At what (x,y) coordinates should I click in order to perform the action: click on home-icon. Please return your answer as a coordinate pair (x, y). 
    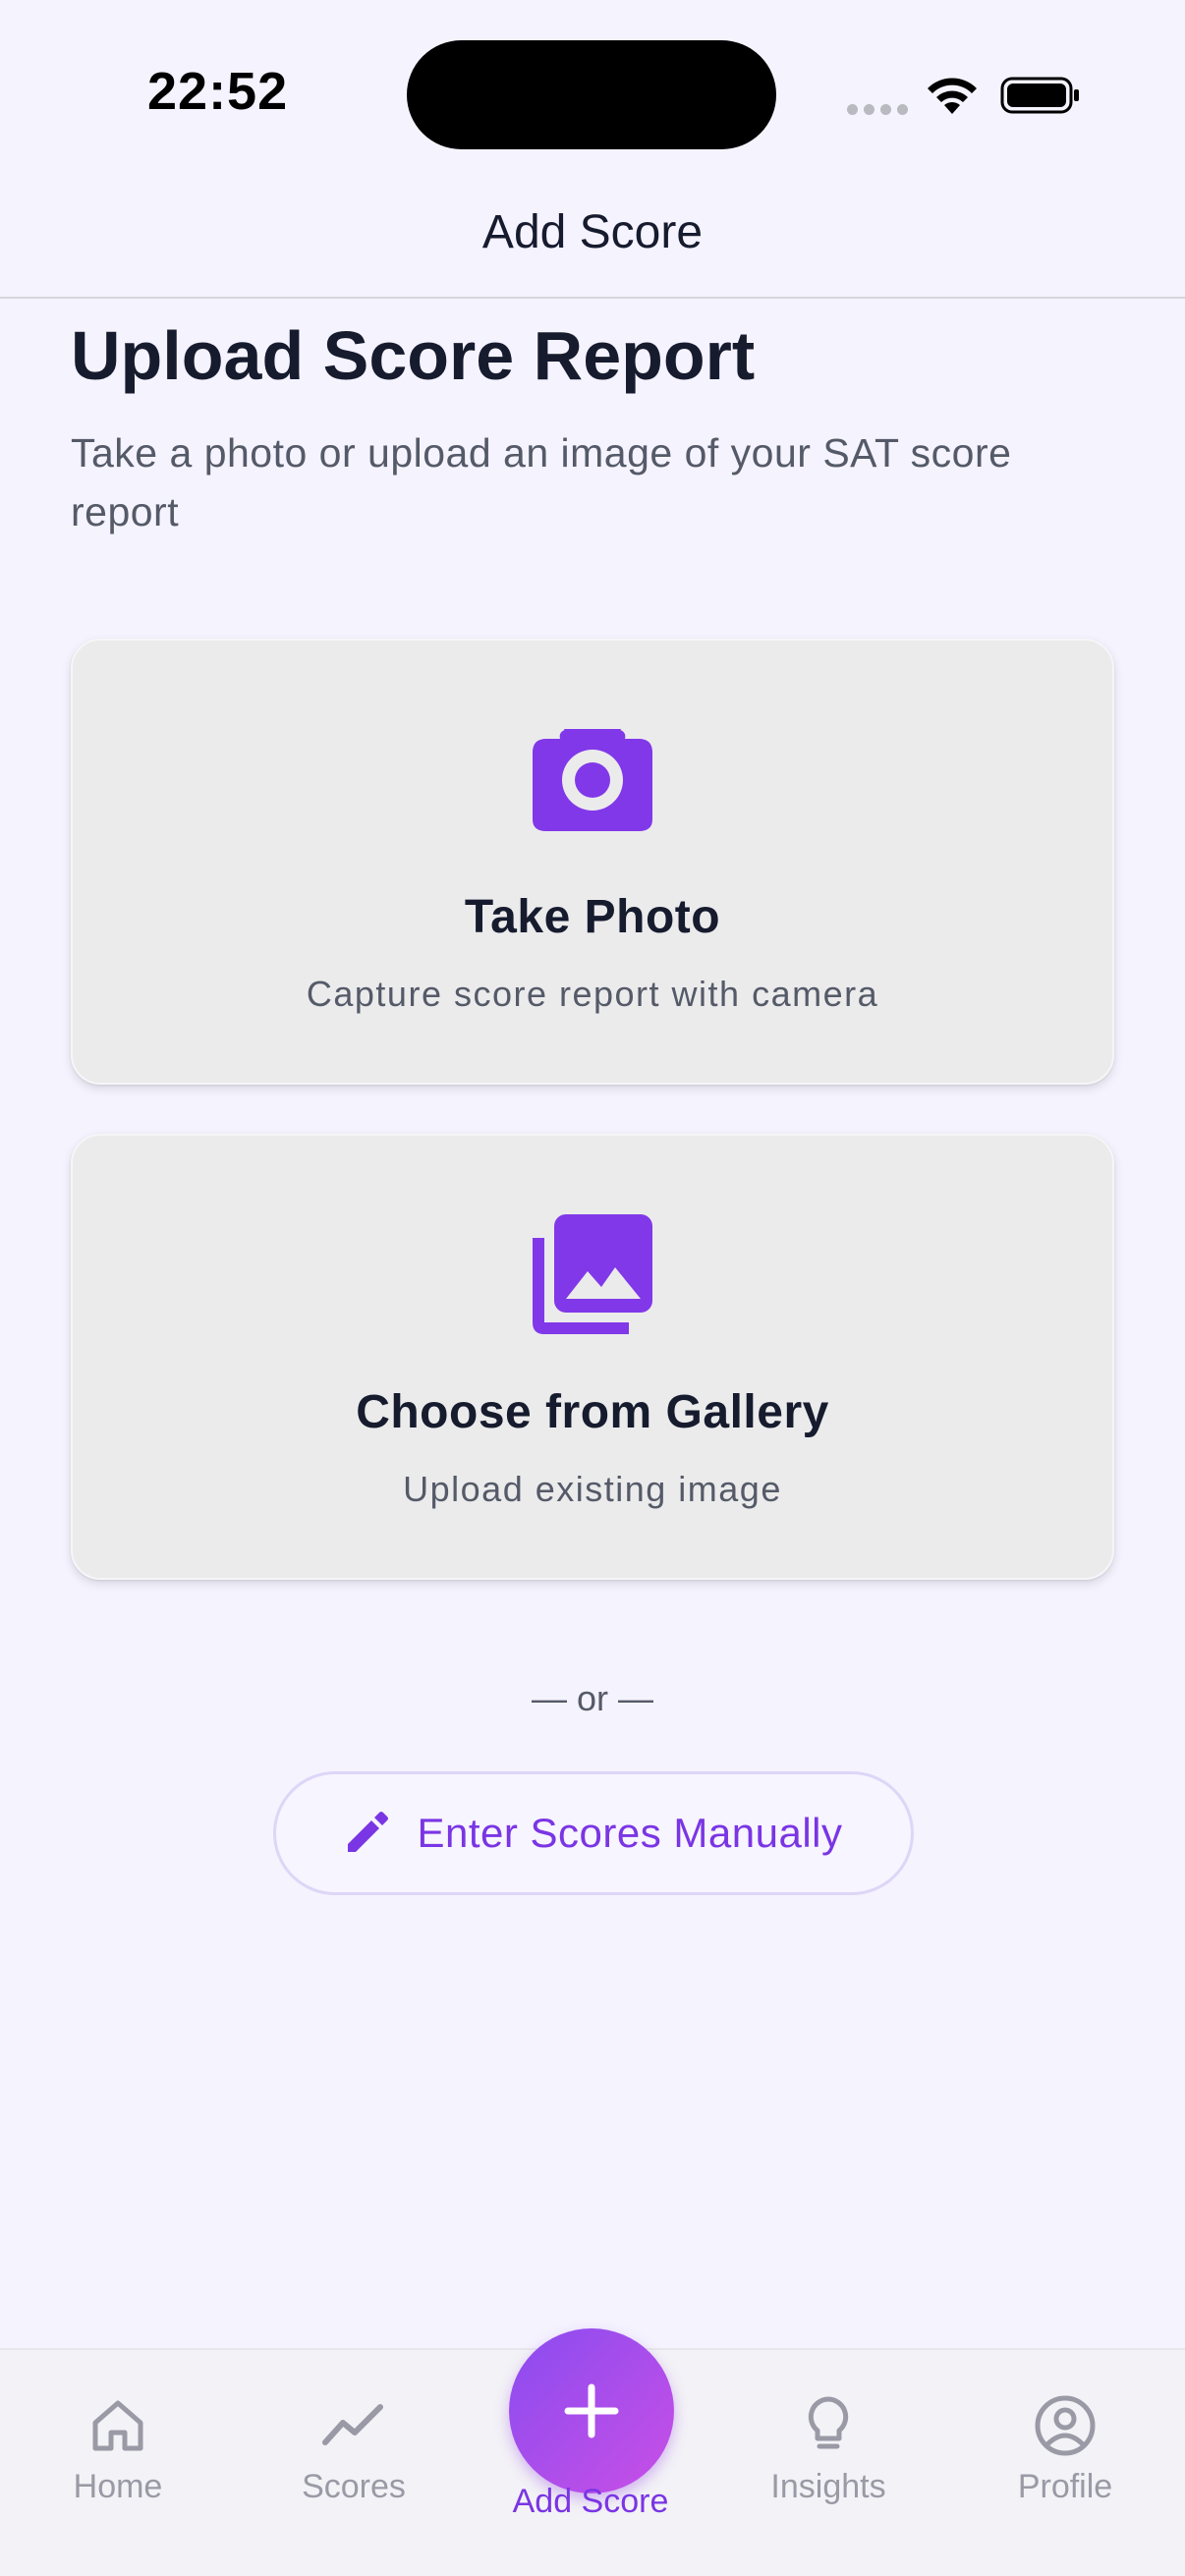
    Looking at the image, I should click on (118, 2425).